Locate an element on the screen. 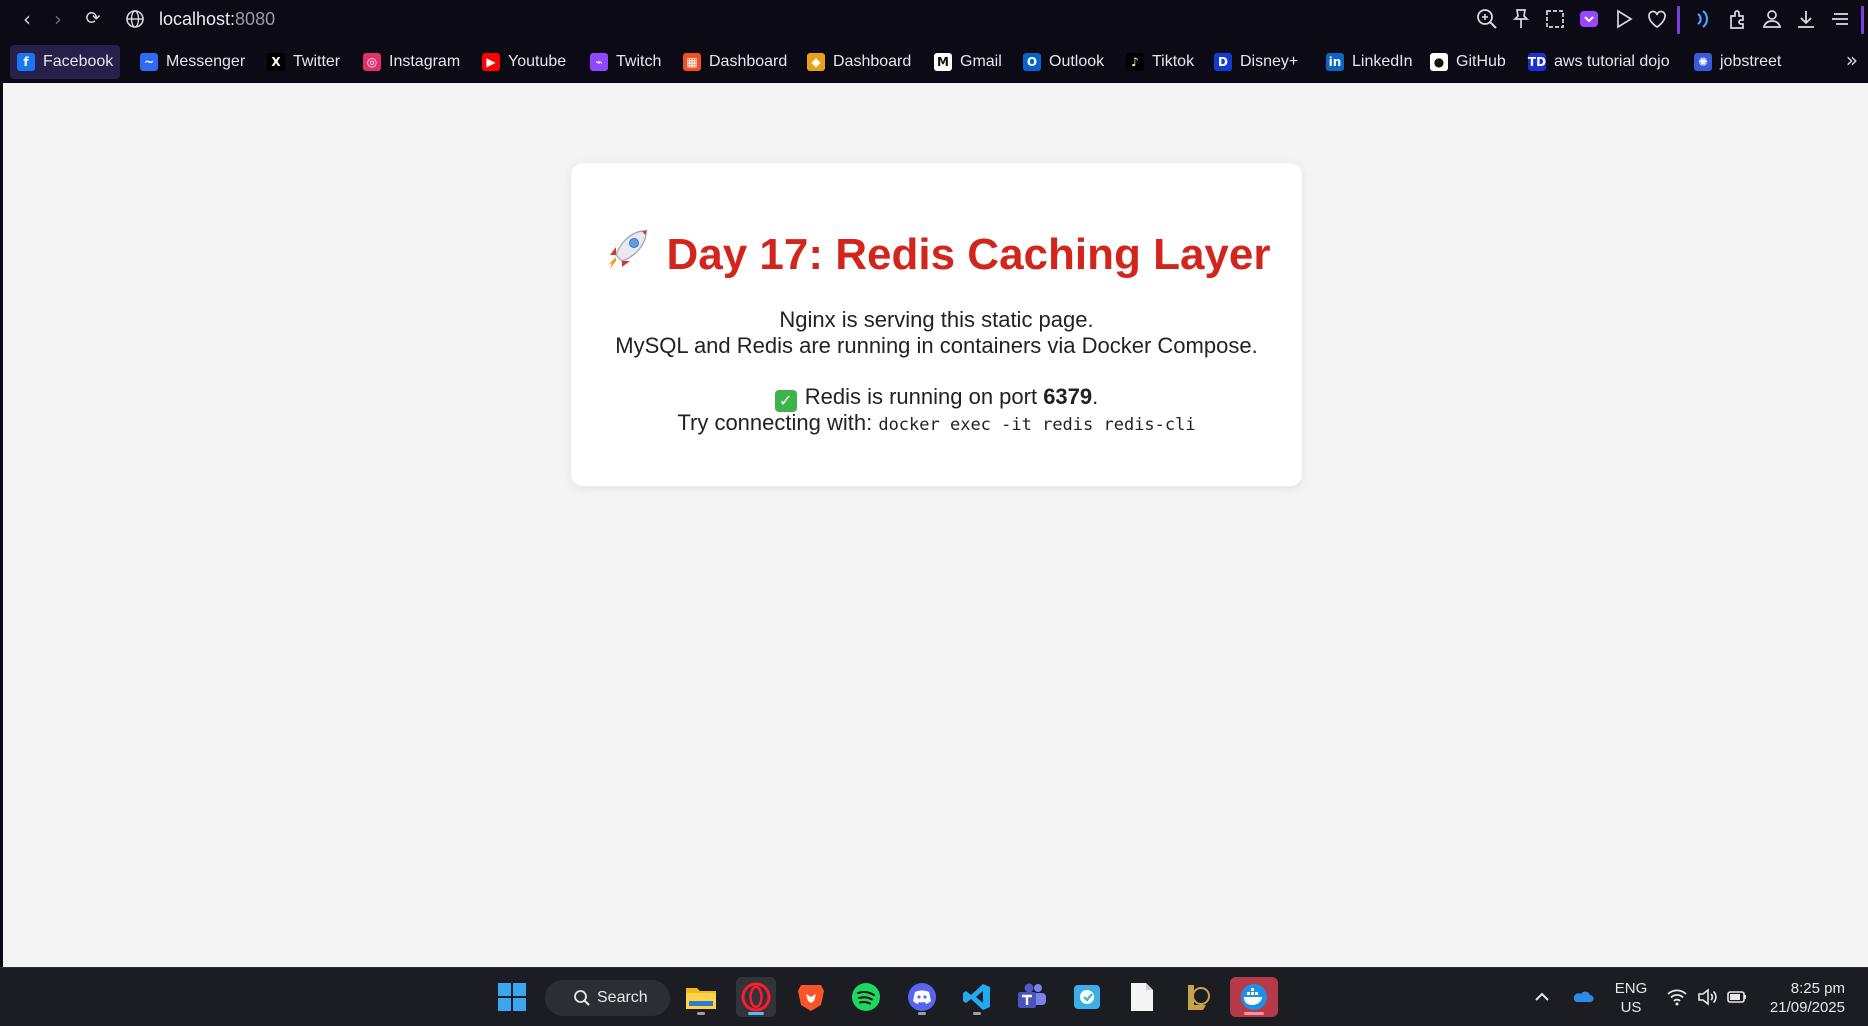  redis-status: ✓ Redis is running on port 6379. is located at coordinates (936, 398).